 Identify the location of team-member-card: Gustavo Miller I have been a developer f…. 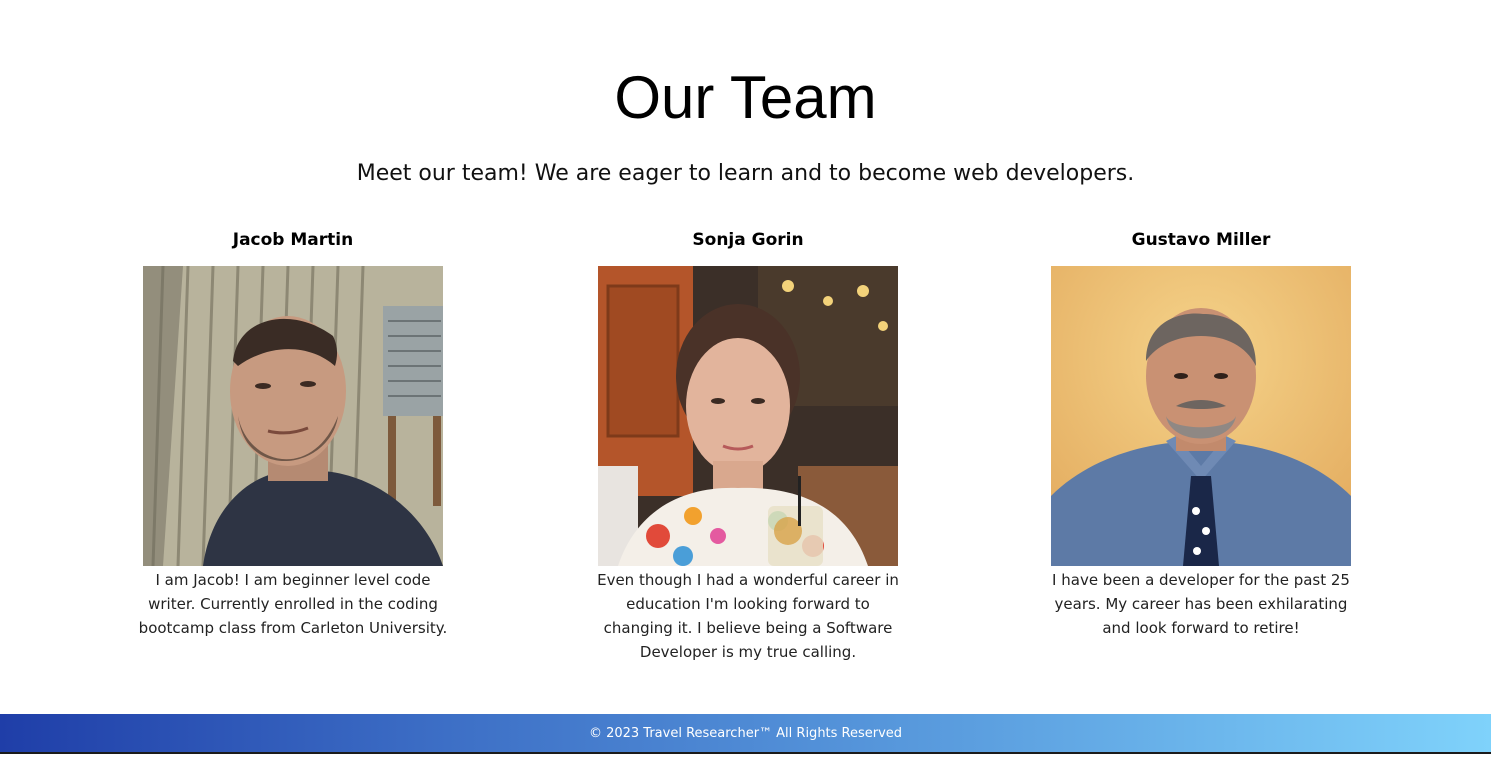
(1201, 434).